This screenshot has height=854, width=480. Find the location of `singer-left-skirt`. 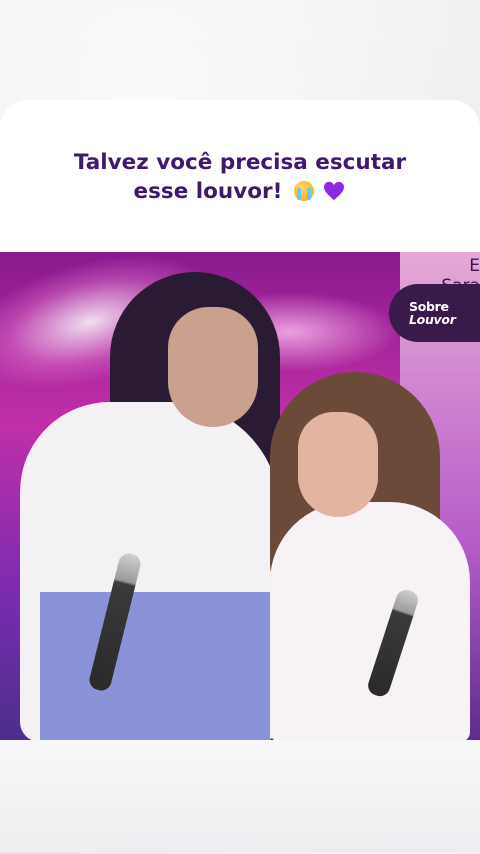

singer-left-skirt is located at coordinates (155, 666).